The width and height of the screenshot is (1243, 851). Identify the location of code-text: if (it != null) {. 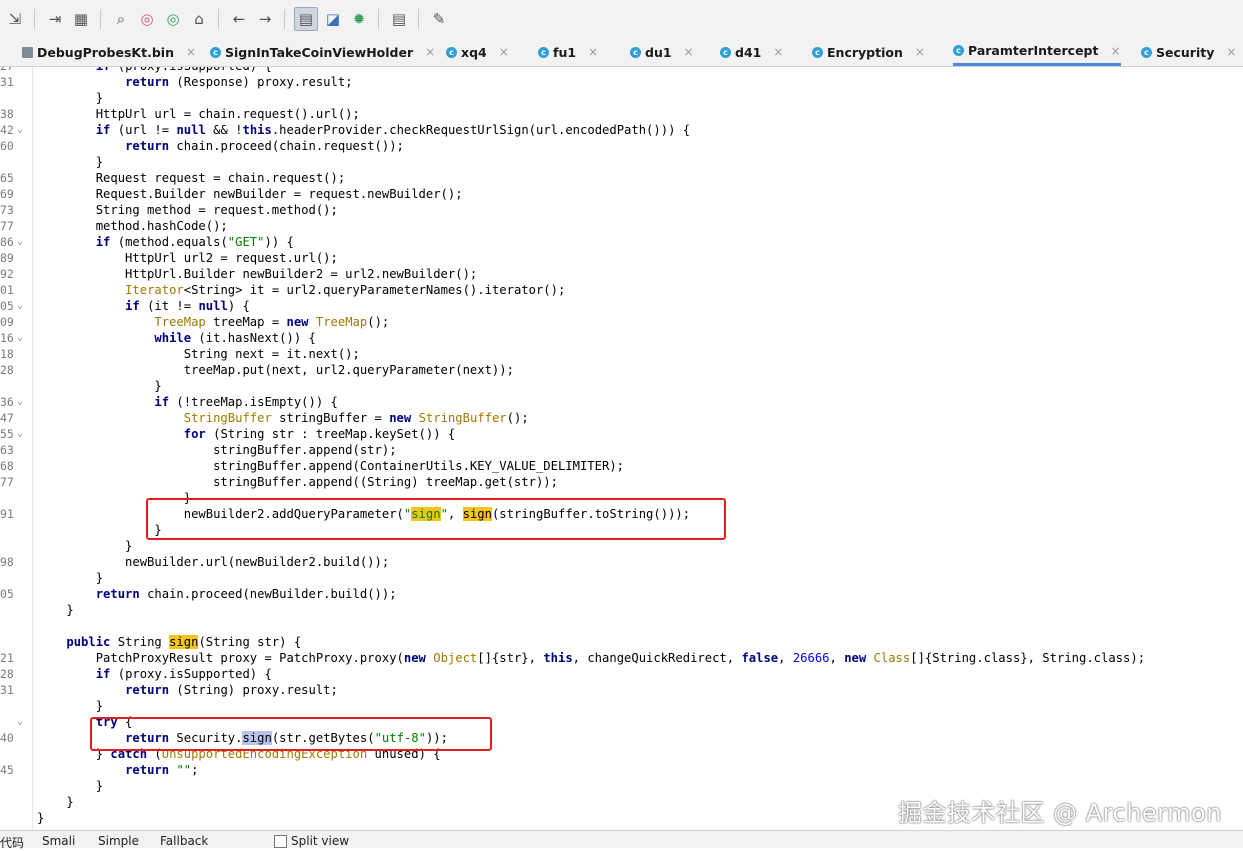
(143, 306).